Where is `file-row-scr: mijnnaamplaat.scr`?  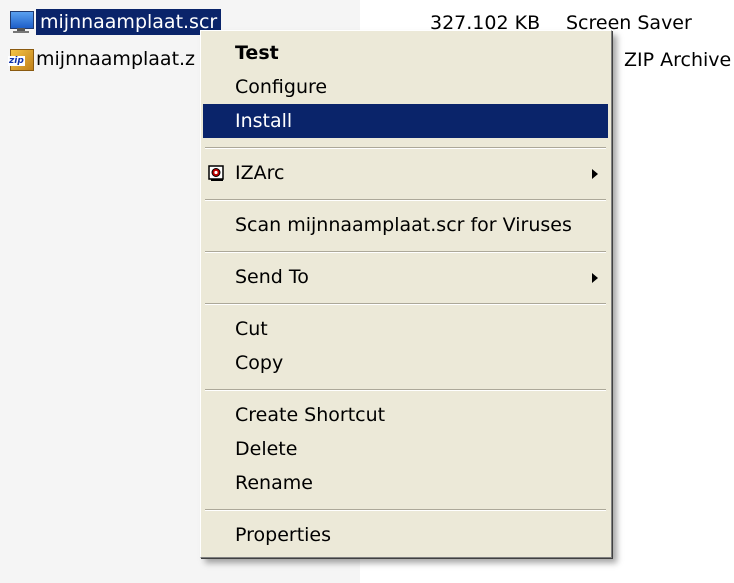
file-row-scr: mijnnaamplaat.scr is located at coordinates (111, 22).